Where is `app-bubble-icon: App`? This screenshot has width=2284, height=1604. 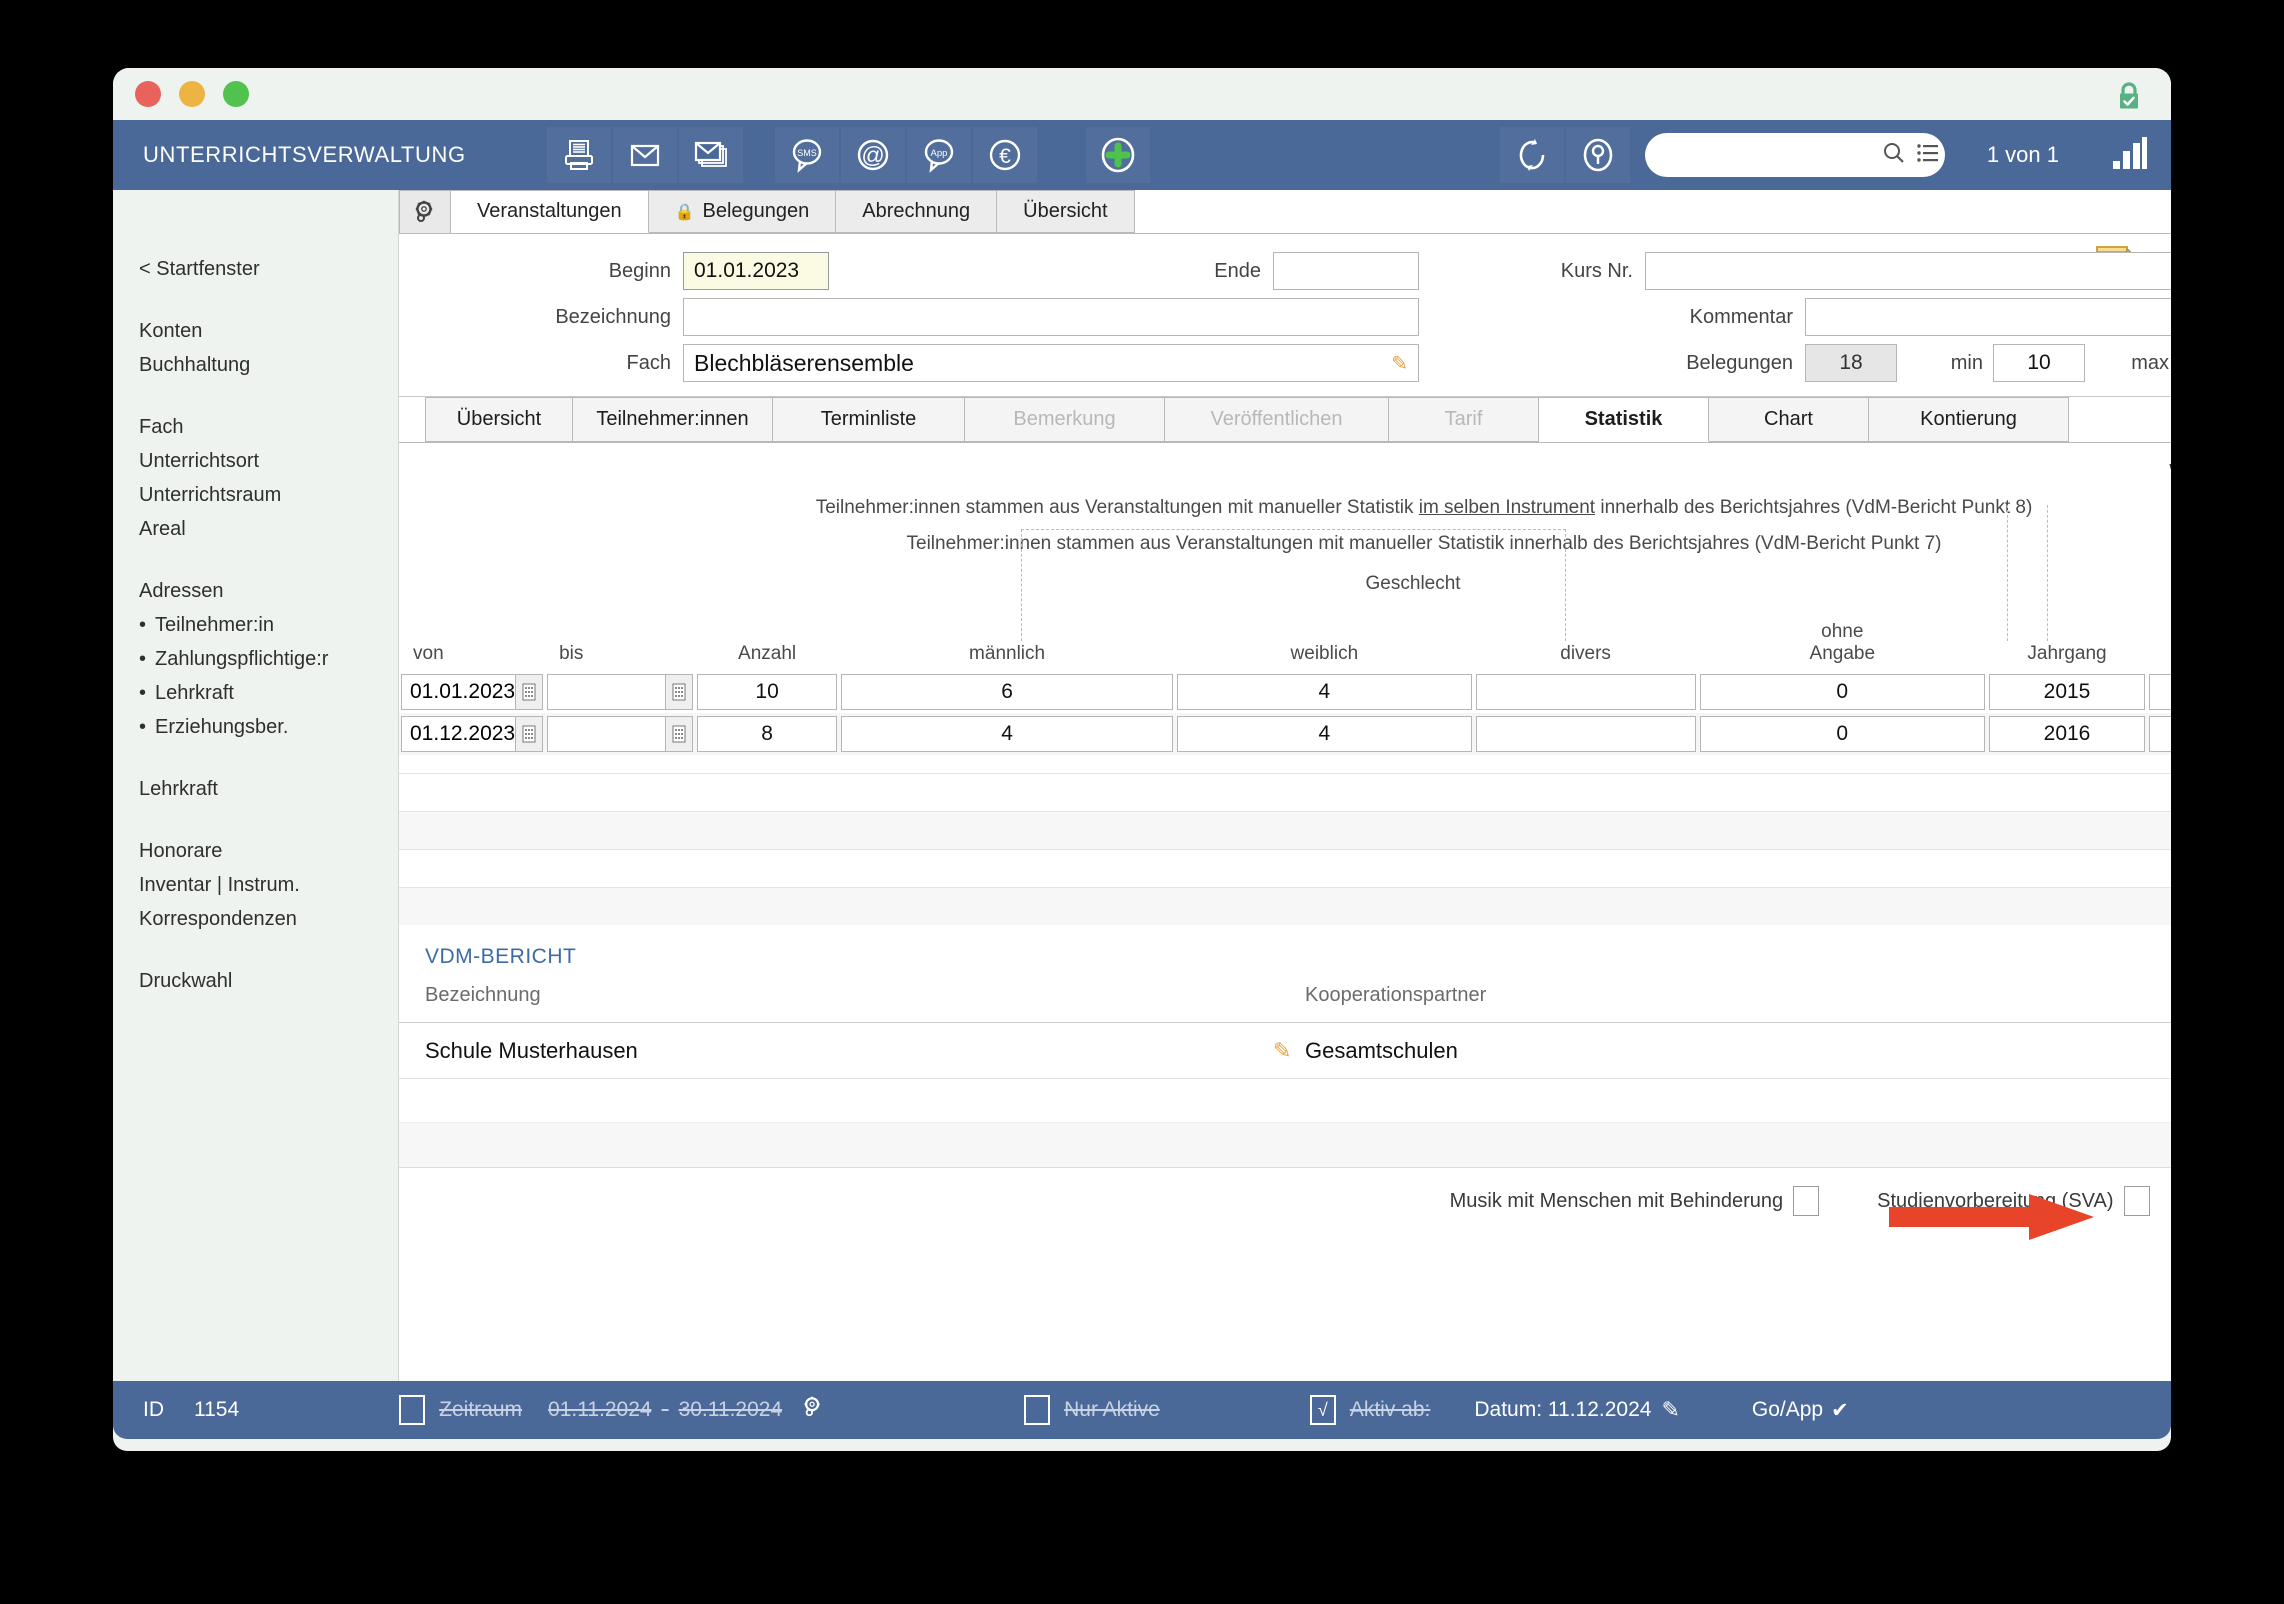
app-bubble-icon: App is located at coordinates (938, 155).